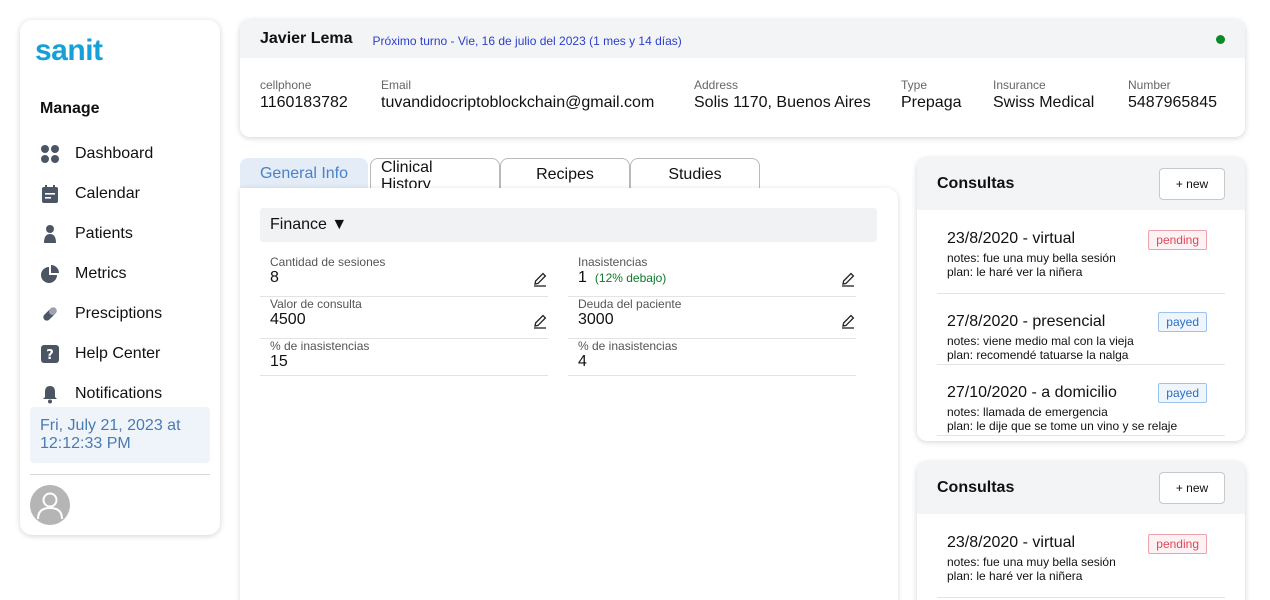  What do you see at coordinates (1220, 39) in the screenshot?
I see `status-indicator` at bounding box center [1220, 39].